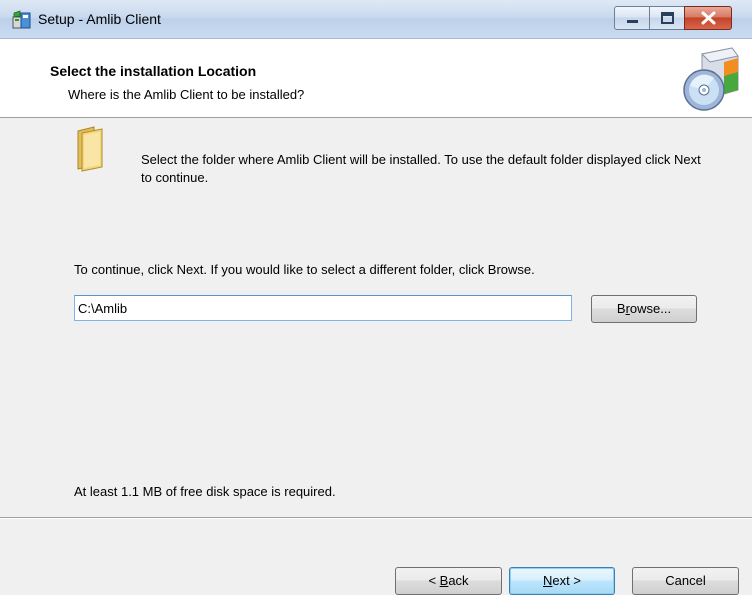 This screenshot has width=752, height=595. I want to click on maximize-button, so click(667, 18).